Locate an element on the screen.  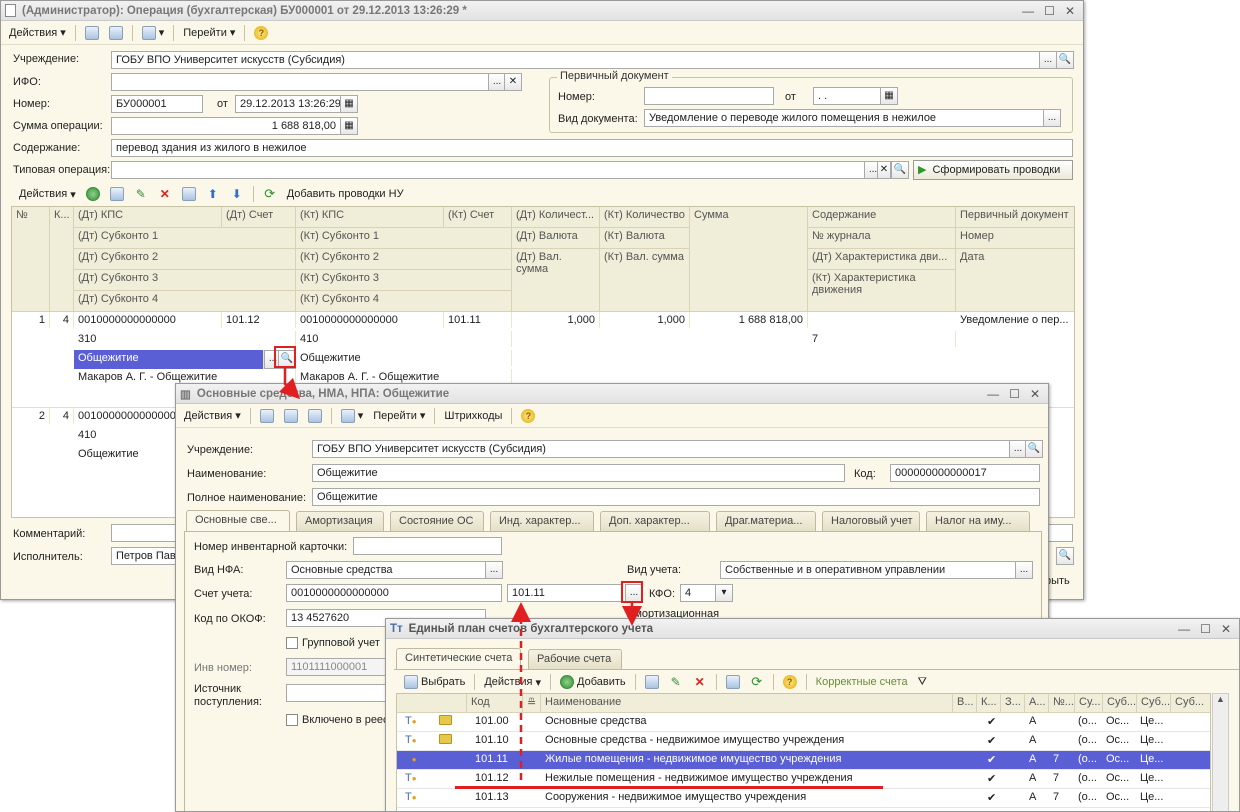
grid-header: (Кт) Валюта is located at coordinates (645, 238).